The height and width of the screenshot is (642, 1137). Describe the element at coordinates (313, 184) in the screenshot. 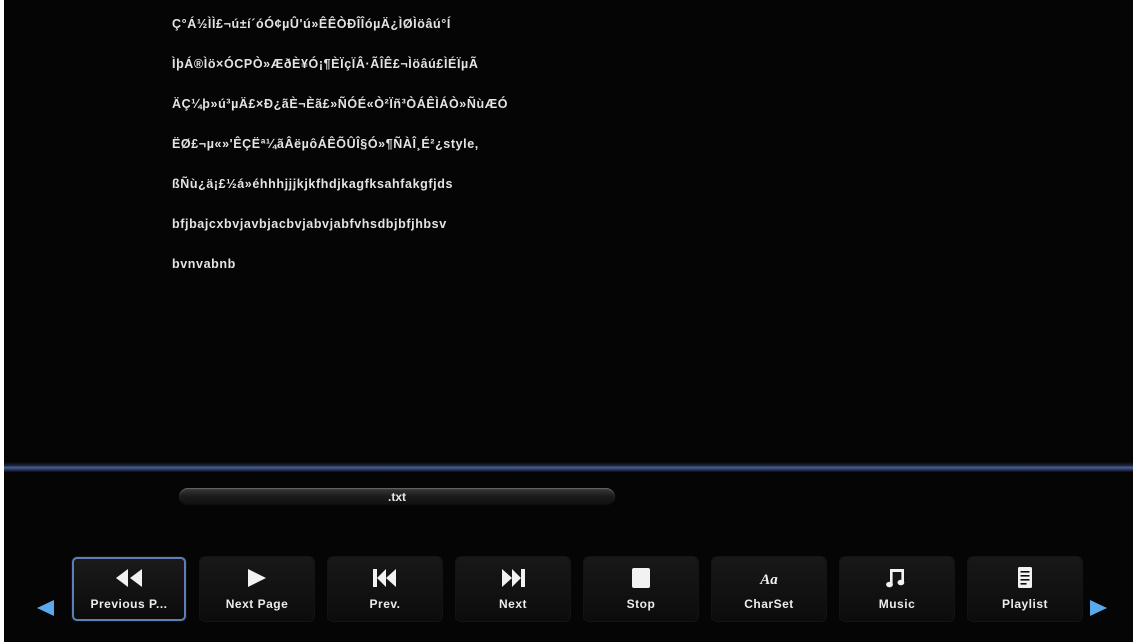

I see `document-line: ßÑù¿ä¡£½á»éhhhjjjkjkfhdjkagfksahfakgfjds` at that location.